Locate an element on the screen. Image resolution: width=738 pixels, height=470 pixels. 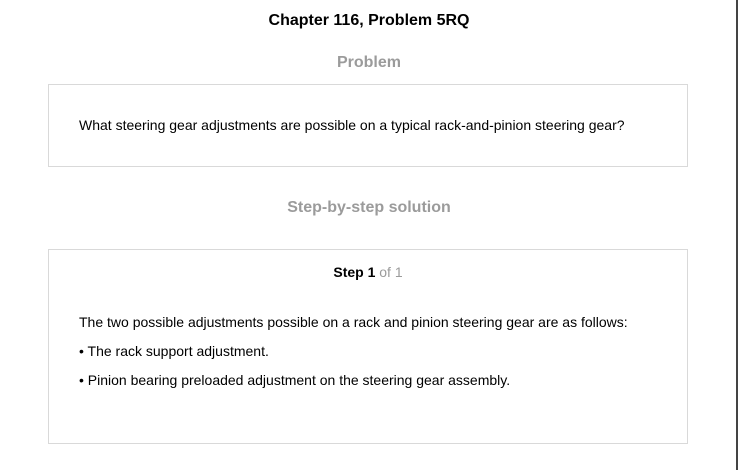
page-title: Chapter 116, Problem 5RQ is located at coordinates (369, 20).